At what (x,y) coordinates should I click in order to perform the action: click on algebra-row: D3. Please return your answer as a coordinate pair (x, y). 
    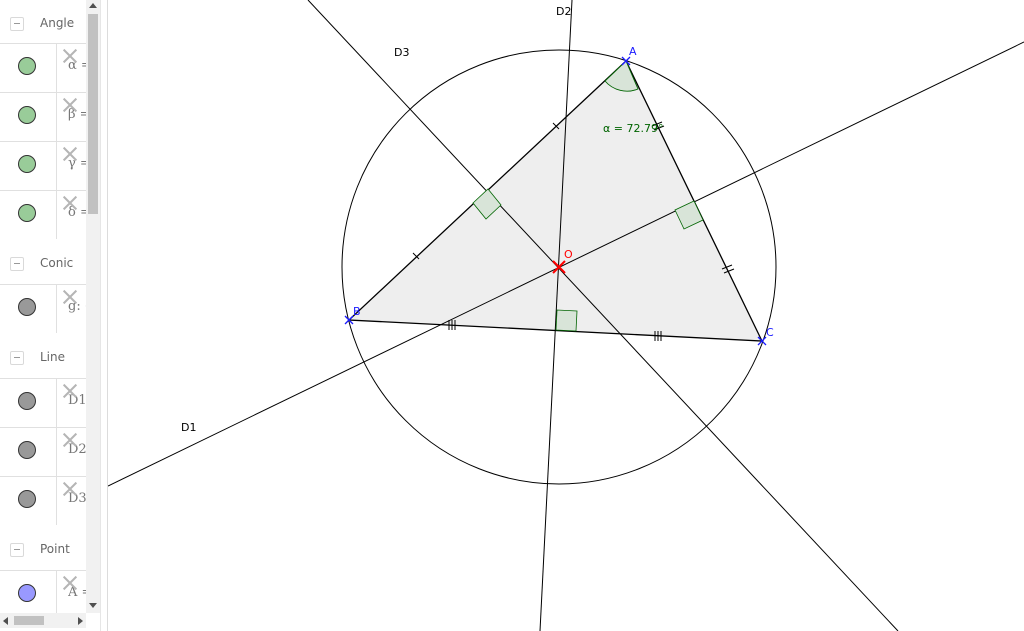
    Looking at the image, I should click on (43, 500).